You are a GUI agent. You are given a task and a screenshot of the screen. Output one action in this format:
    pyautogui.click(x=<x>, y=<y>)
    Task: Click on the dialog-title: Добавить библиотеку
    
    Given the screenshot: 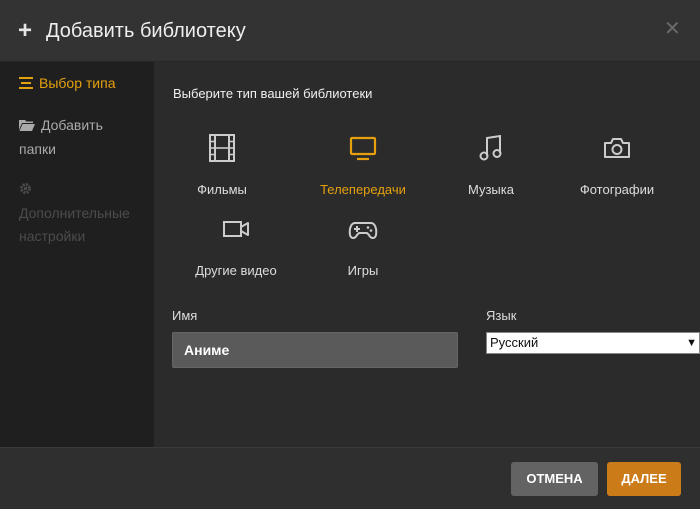 What is the action you would take?
    pyautogui.click(x=146, y=31)
    